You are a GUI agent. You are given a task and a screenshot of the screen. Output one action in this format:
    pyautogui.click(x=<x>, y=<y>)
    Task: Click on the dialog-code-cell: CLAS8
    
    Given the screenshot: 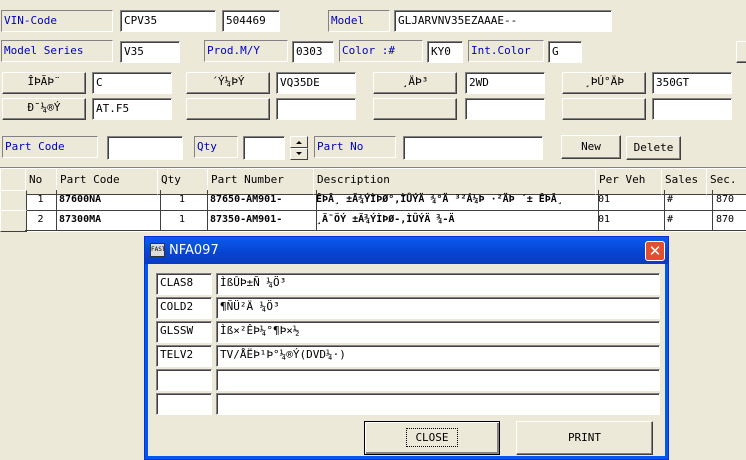 What is the action you would take?
    pyautogui.click(x=184, y=284)
    